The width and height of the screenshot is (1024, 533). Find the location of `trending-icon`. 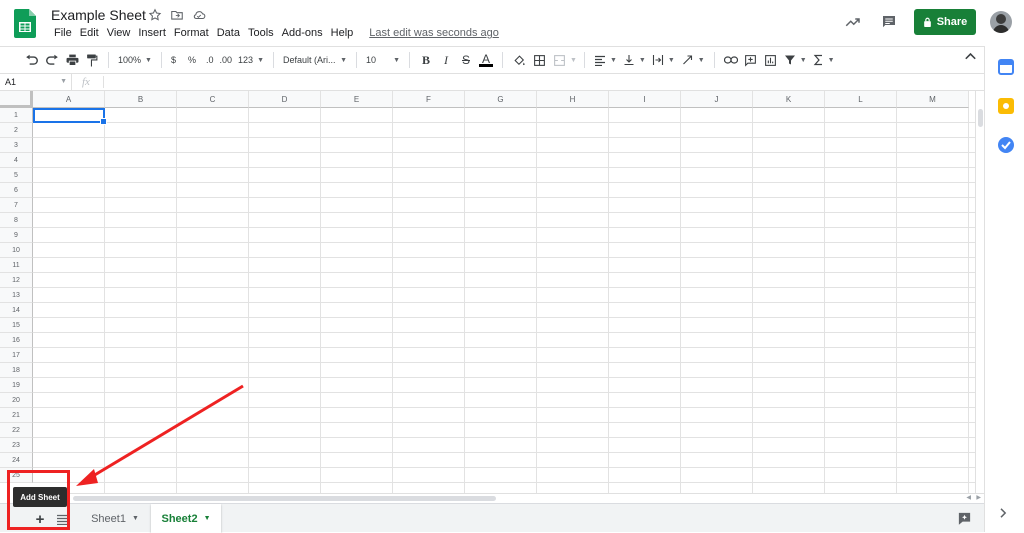

trending-icon is located at coordinates (853, 22).